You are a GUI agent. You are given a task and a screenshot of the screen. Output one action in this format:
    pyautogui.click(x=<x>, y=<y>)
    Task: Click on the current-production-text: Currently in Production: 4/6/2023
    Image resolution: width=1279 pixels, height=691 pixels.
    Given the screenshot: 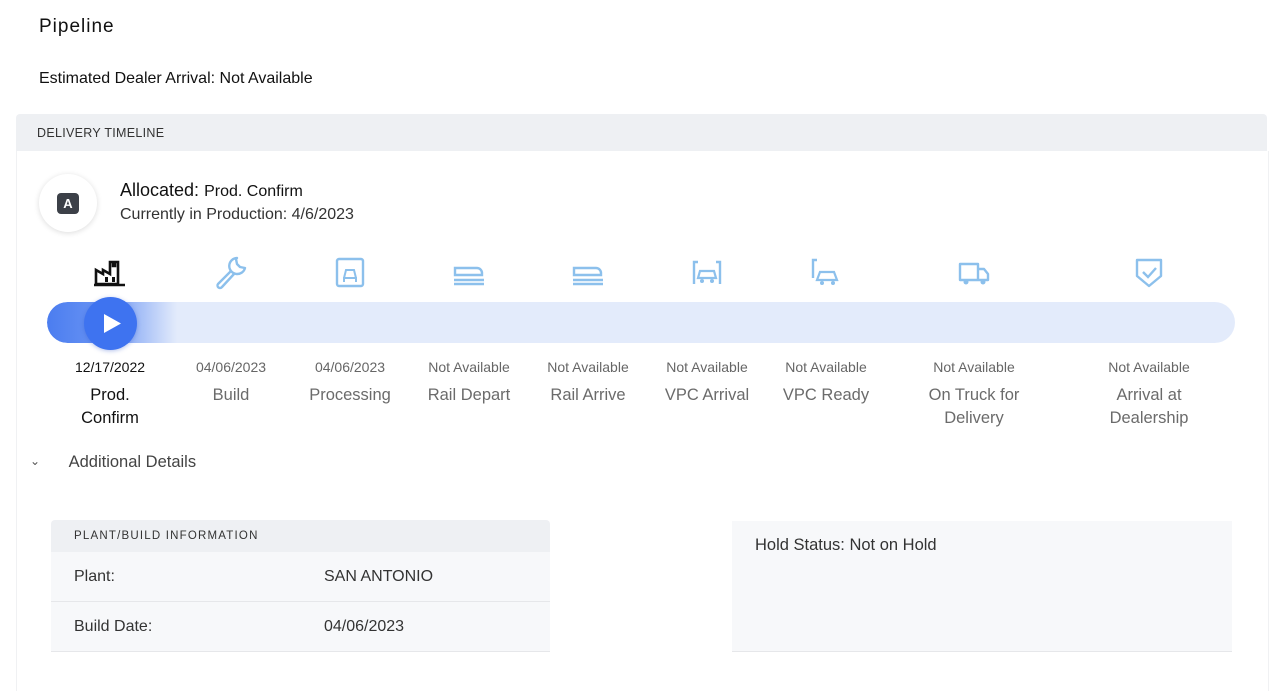 What is the action you would take?
    pyautogui.click(x=237, y=214)
    